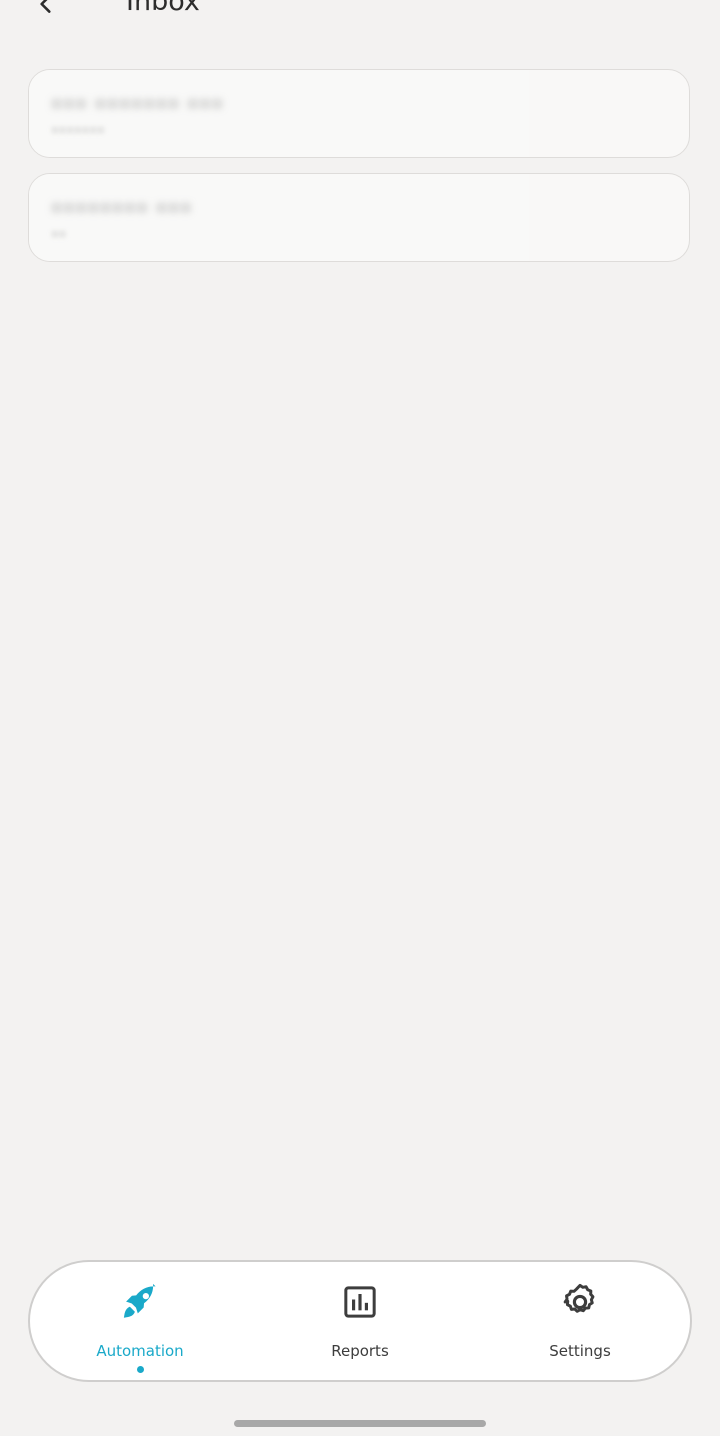 The width and height of the screenshot is (720, 1436). Describe the element at coordinates (360, 1351) in the screenshot. I see `nav-label-reports: Reports` at that location.